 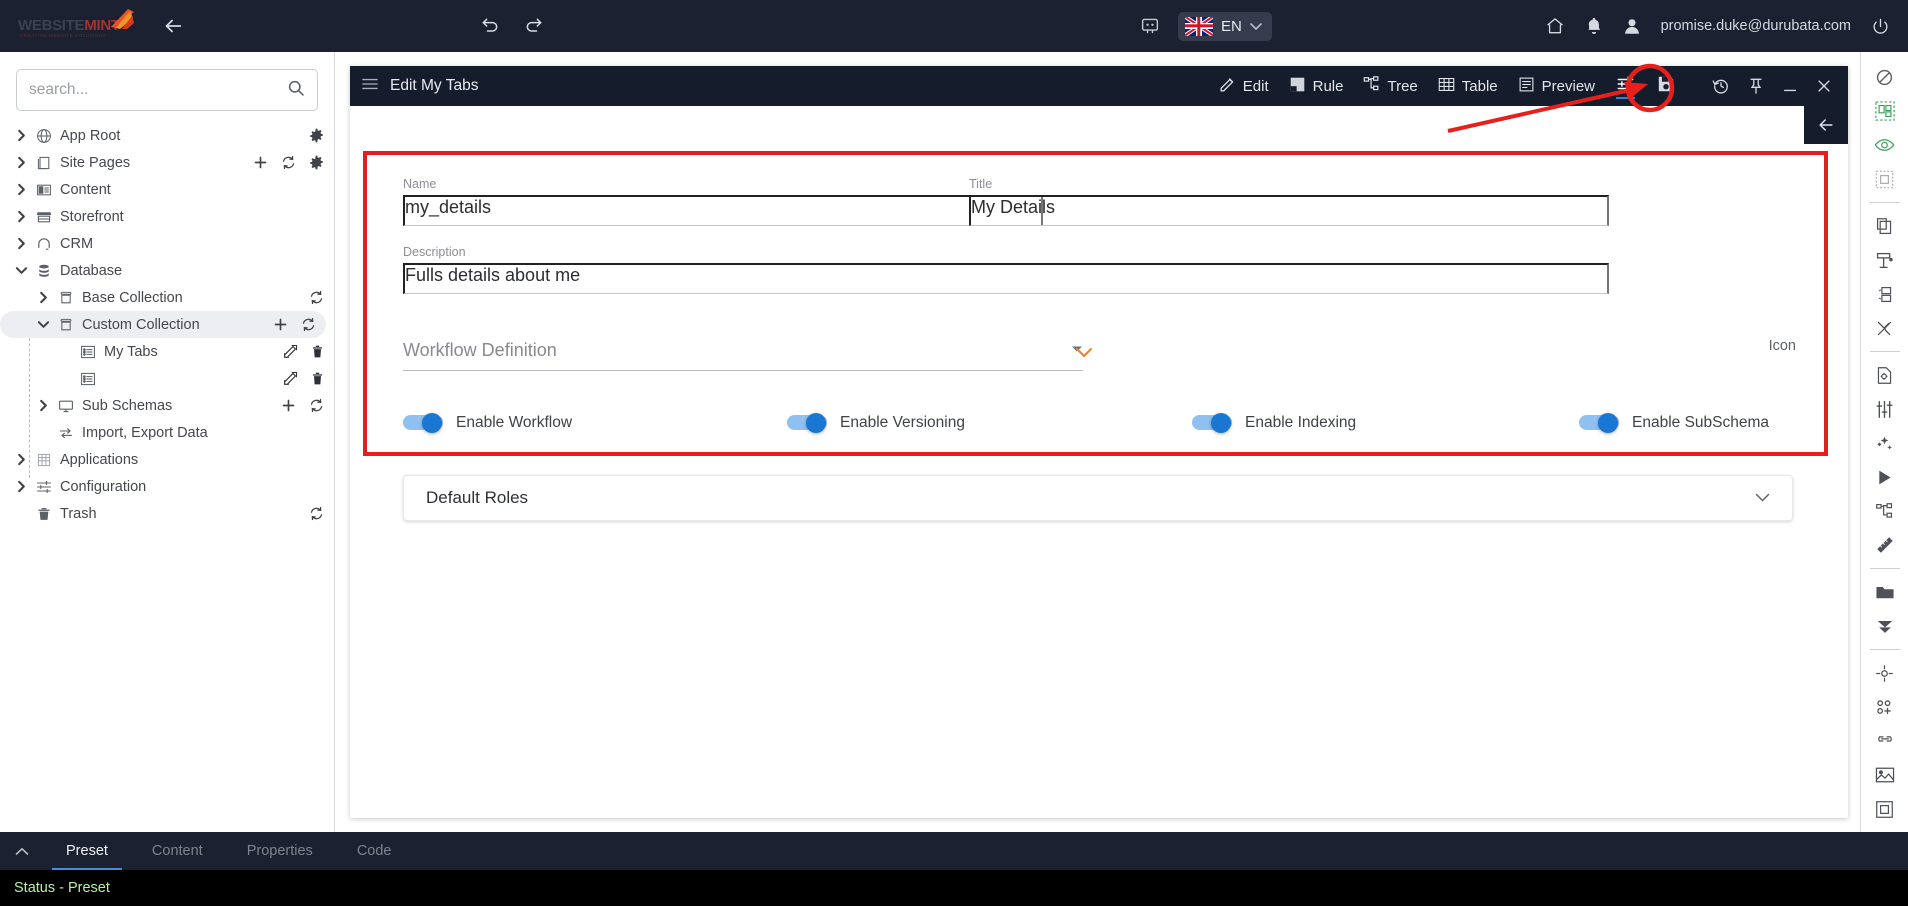 What do you see at coordinates (1666, 86) in the screenshot?
I see `toolbar-save-button` at bounding box center [1666, 86].